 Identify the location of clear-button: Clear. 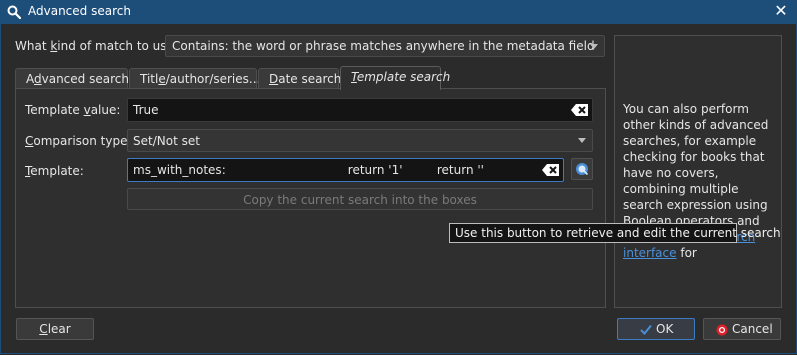
(55, 329).